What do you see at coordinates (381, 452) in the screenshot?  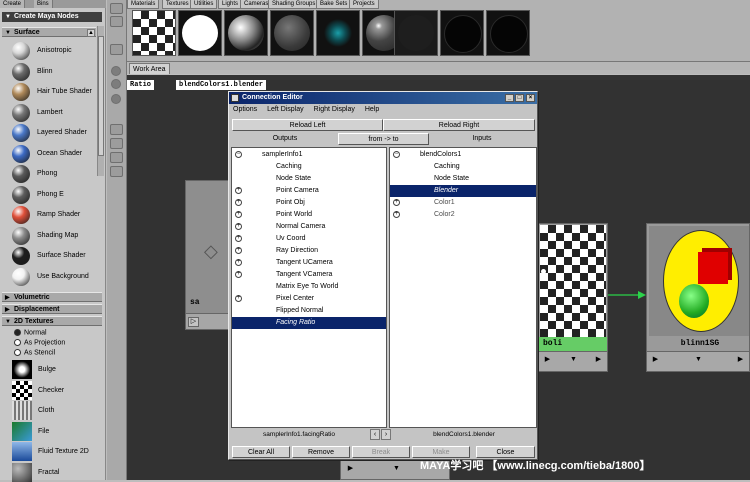 I see `break-button: Break` at bounding box center [381, 452].